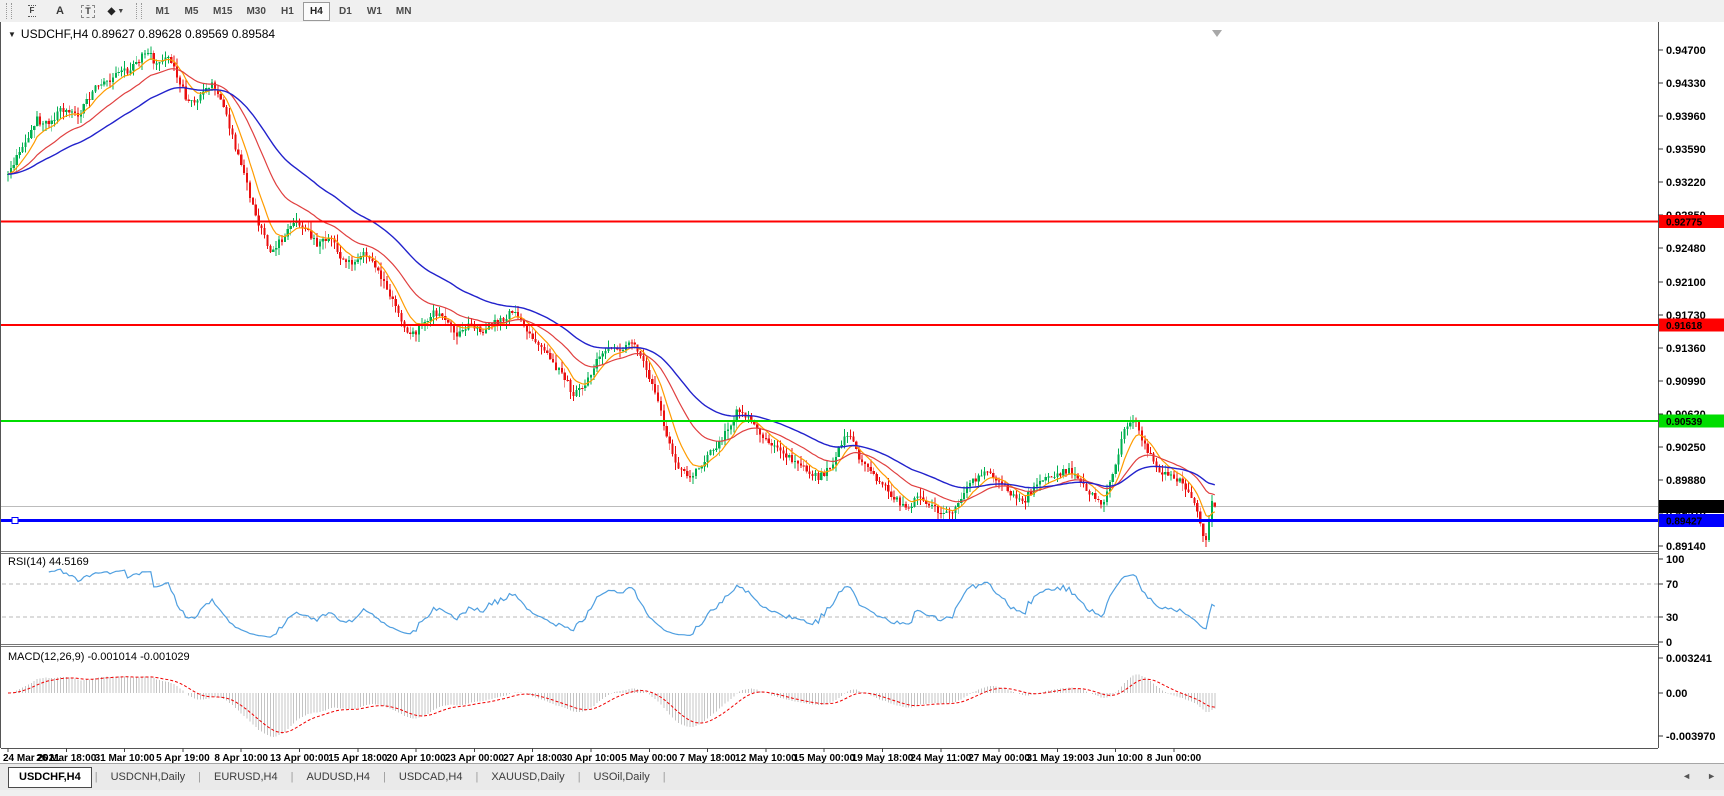  Describe the element at coordinates (708, 758) in the screenshot. I see `svg-text: 7 May 18:00` at that location.